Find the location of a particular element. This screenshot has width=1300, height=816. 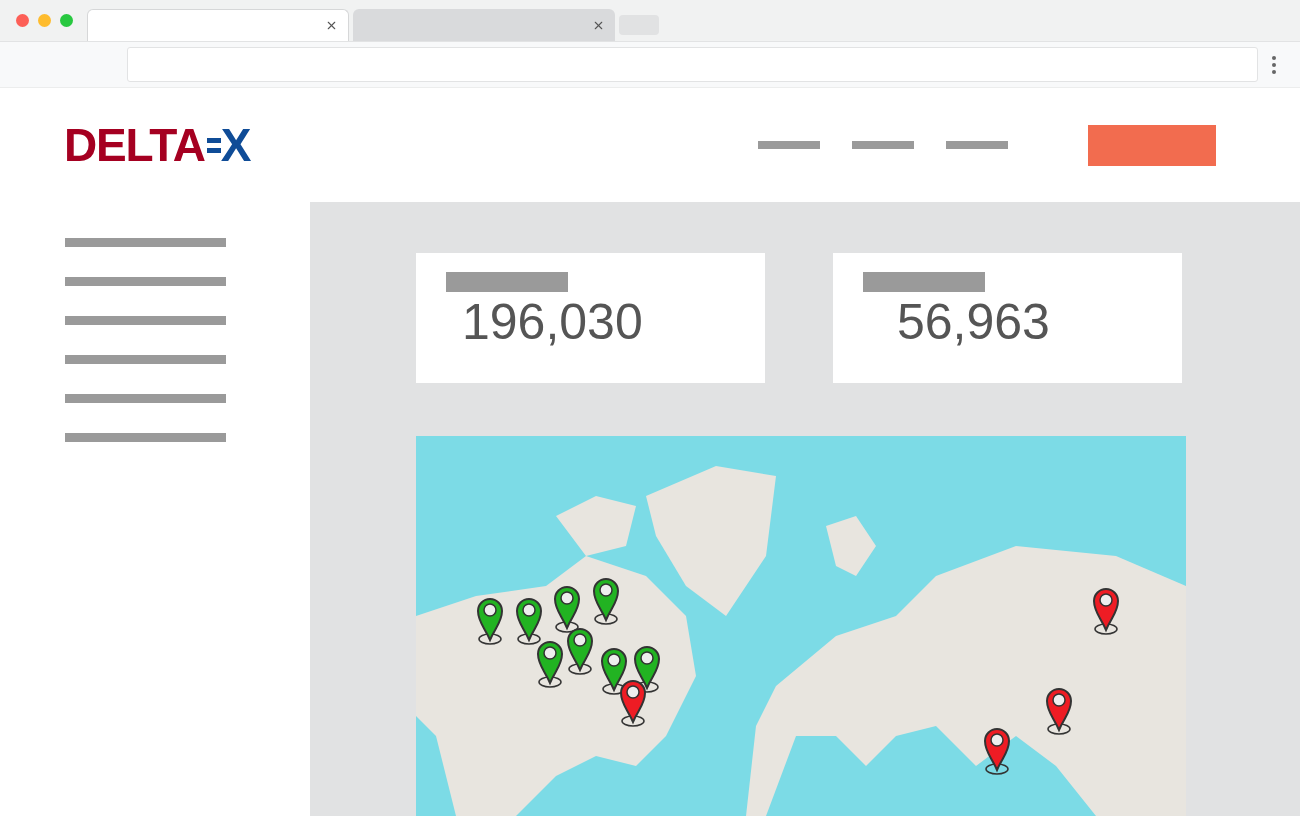

maximize-window-icon is located at coordinates (66, 20).